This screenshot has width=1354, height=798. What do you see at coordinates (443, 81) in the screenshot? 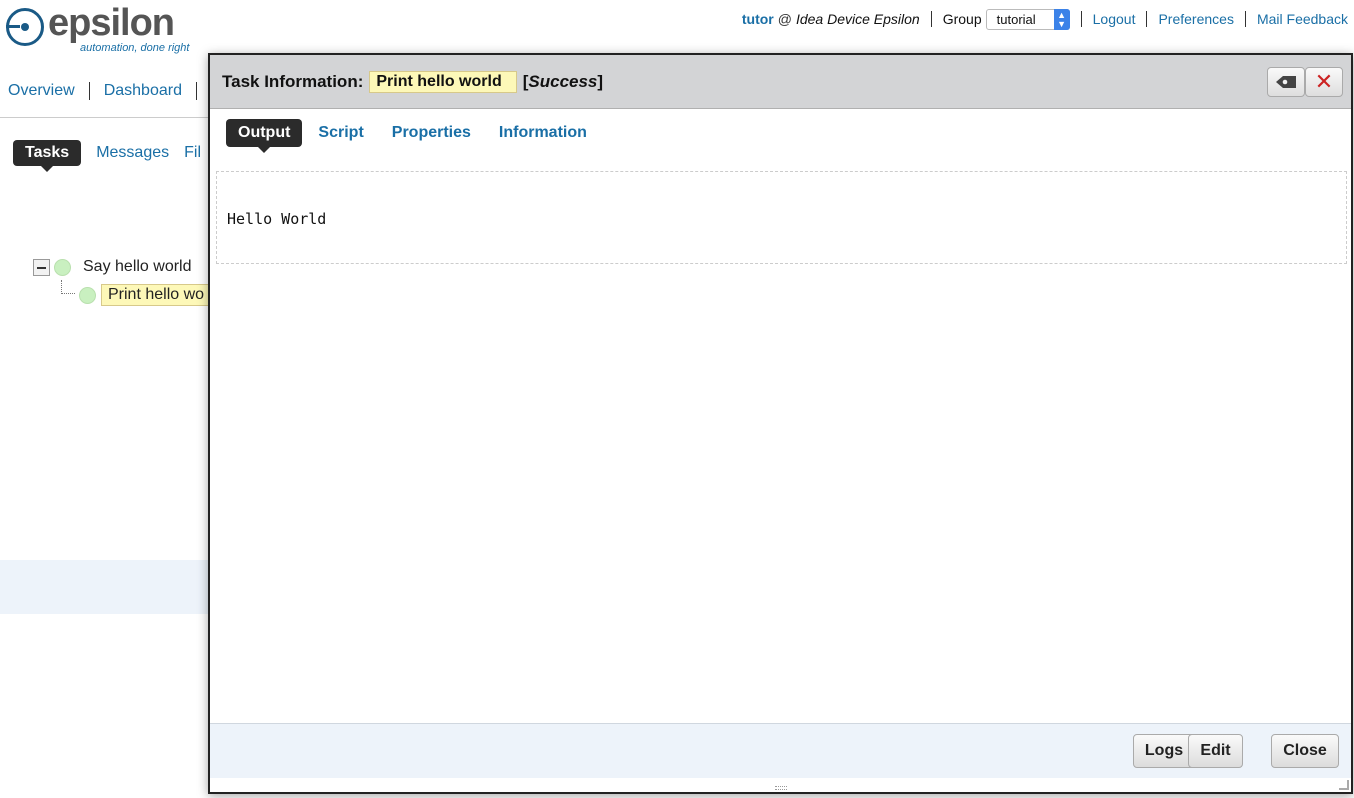
I see `task-name-badge: Print hello world` at bounding box center [443, 81].